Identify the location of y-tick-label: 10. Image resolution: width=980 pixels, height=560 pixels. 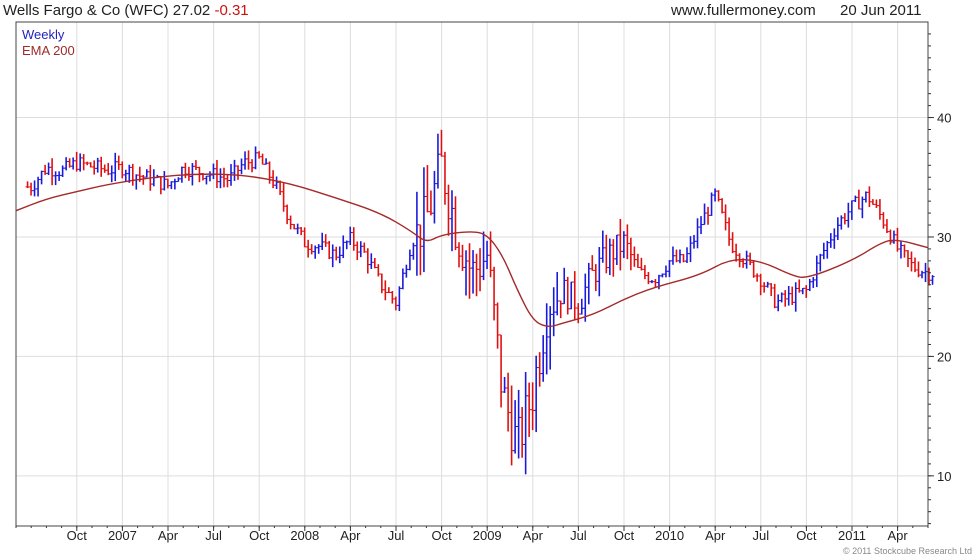
(944, 476).